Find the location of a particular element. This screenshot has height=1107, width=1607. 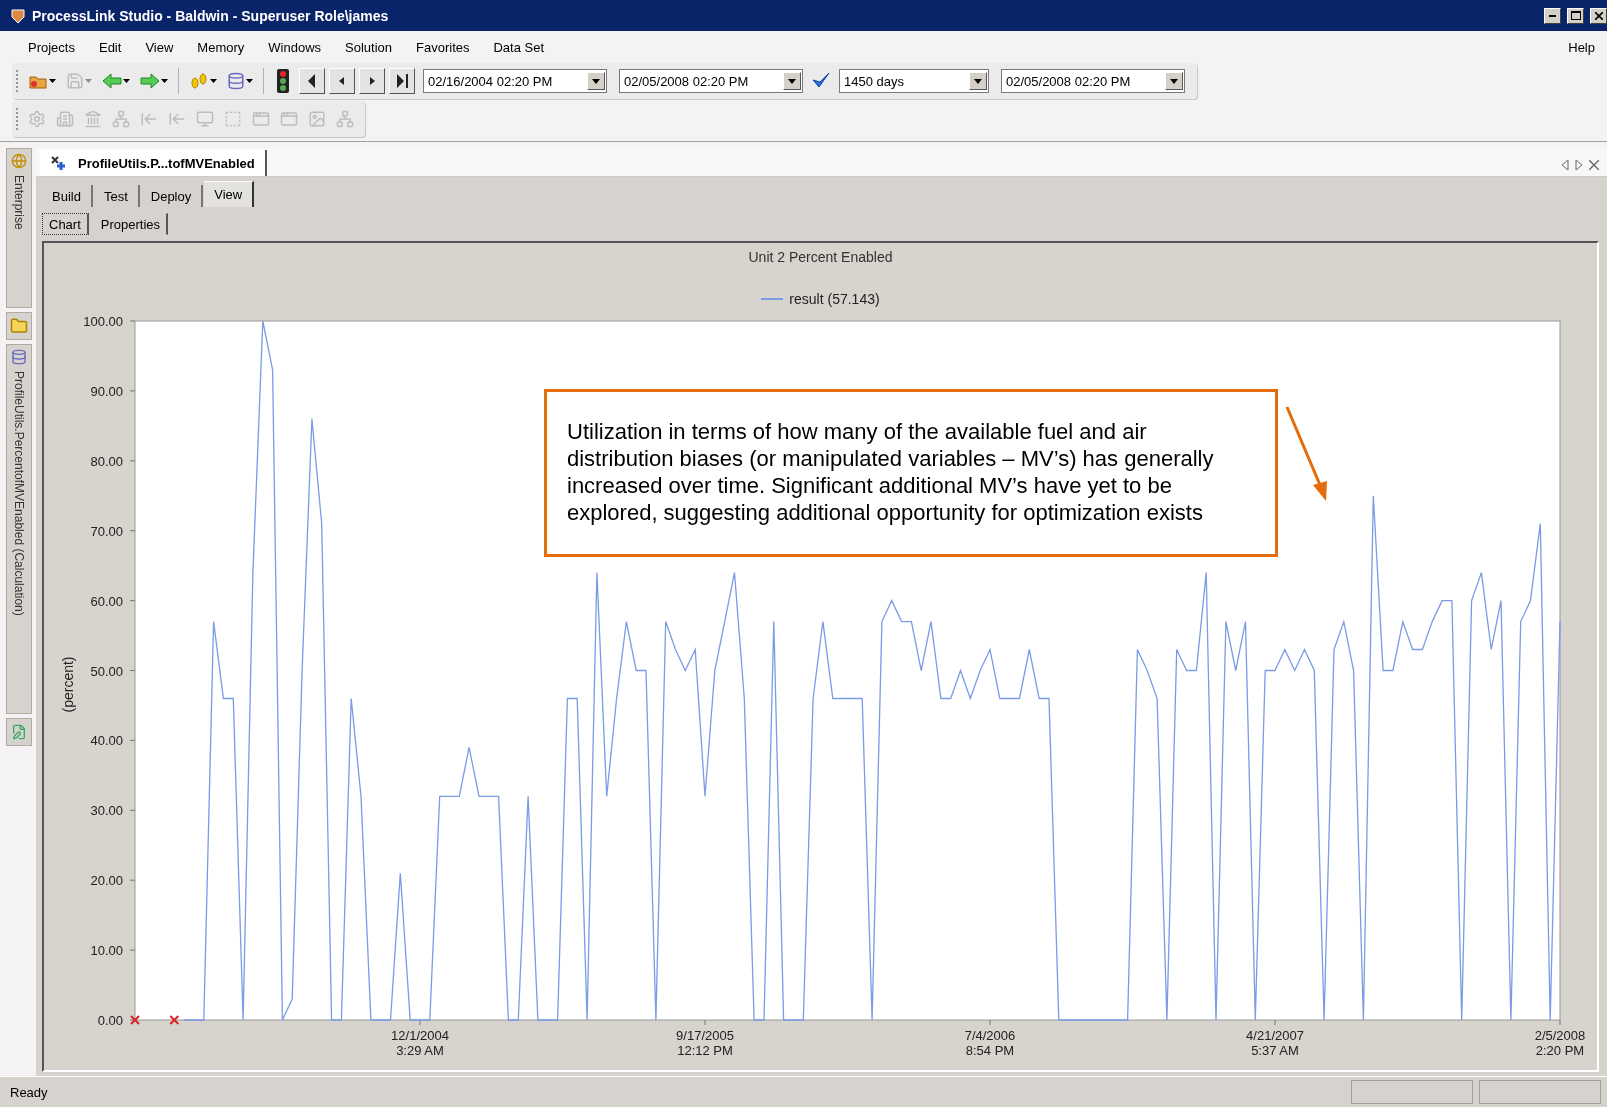

y-axis-label: 80.00 is located at coordinates (106, 461).